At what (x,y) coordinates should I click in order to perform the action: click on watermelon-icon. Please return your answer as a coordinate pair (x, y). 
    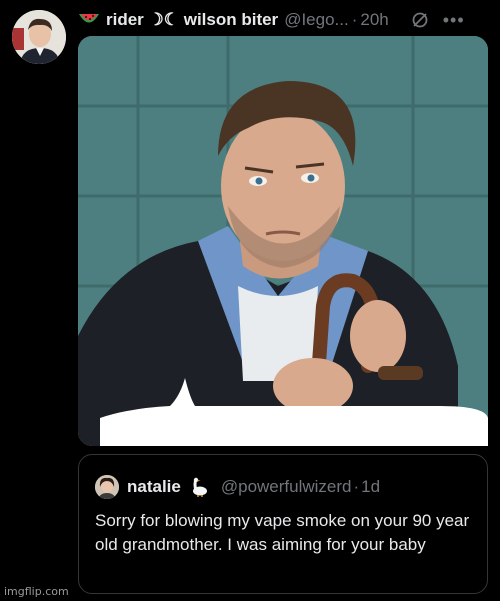
    Looking at the image, I should click on (89, 20).